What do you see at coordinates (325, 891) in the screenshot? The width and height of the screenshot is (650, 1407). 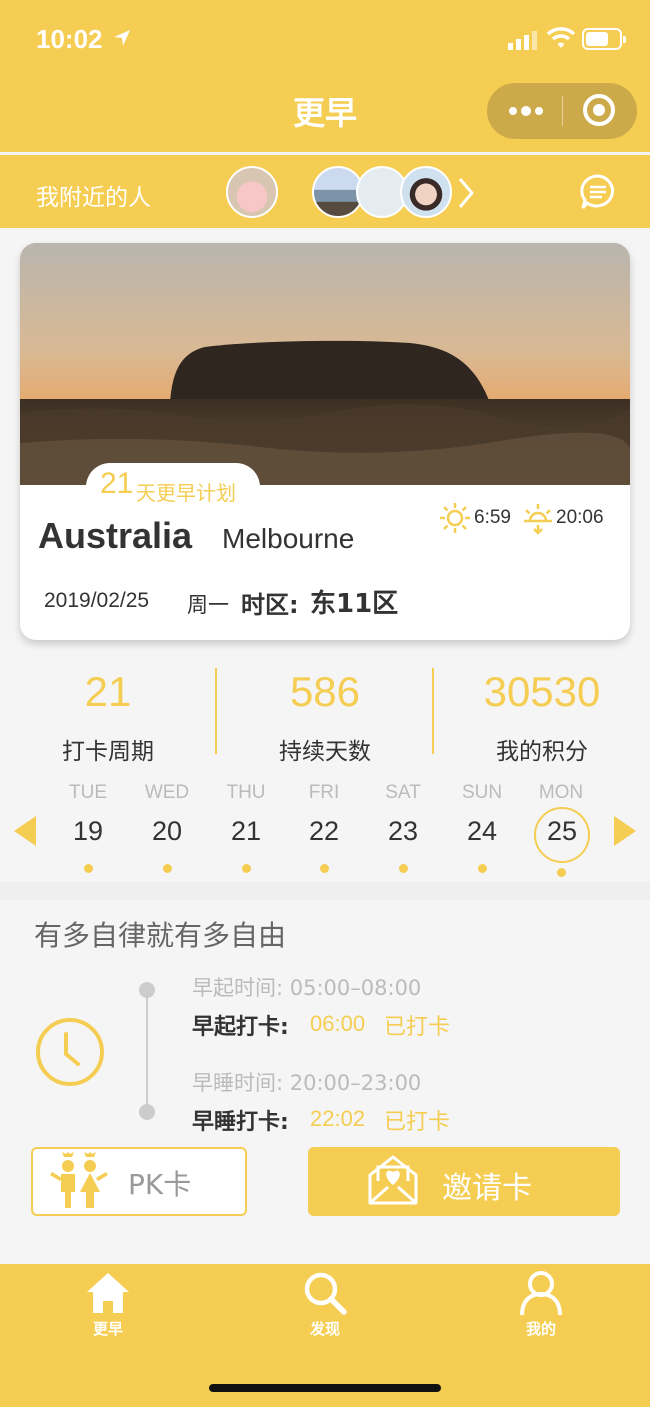 I see `section-separator` at bounding box center [325, 891].